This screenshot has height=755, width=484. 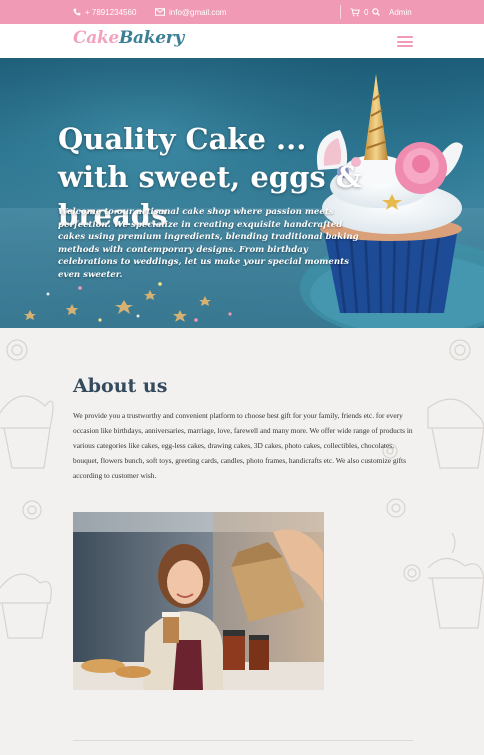 I want to click on about-photo, so click(x=198, y=601).